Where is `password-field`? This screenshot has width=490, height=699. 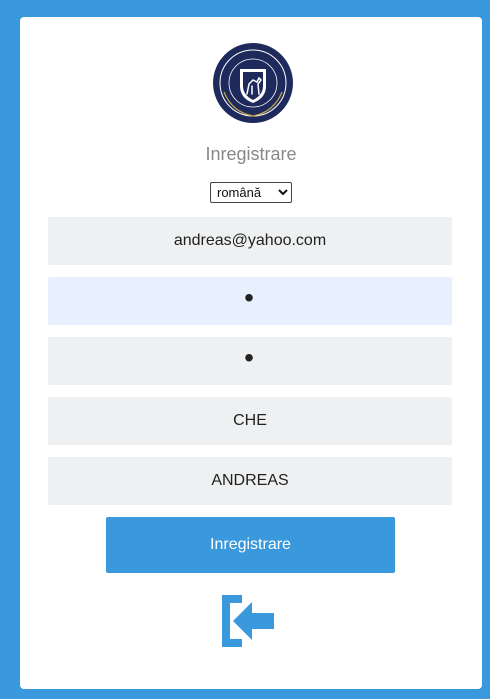 password-field is located at coordinates (250, 301).